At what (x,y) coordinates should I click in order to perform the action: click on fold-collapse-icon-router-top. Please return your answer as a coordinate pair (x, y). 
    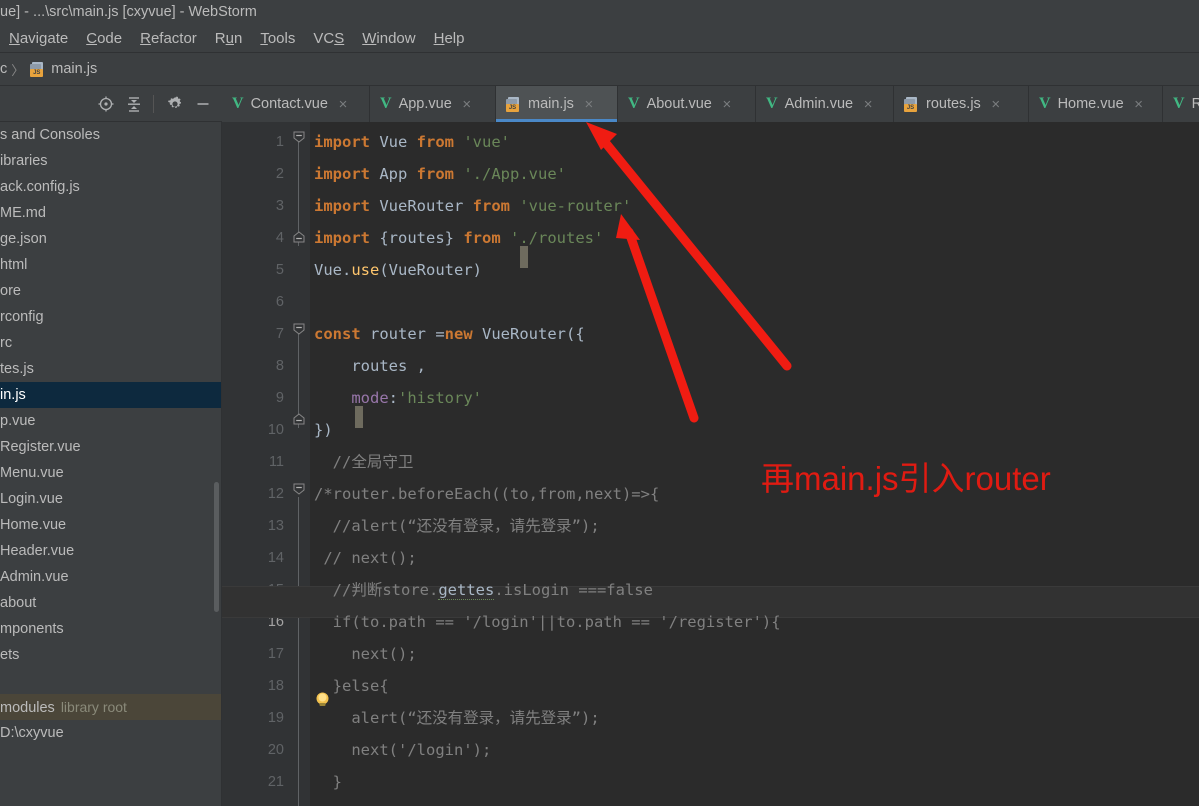
    Looking at the image, I should click on (299, 329).